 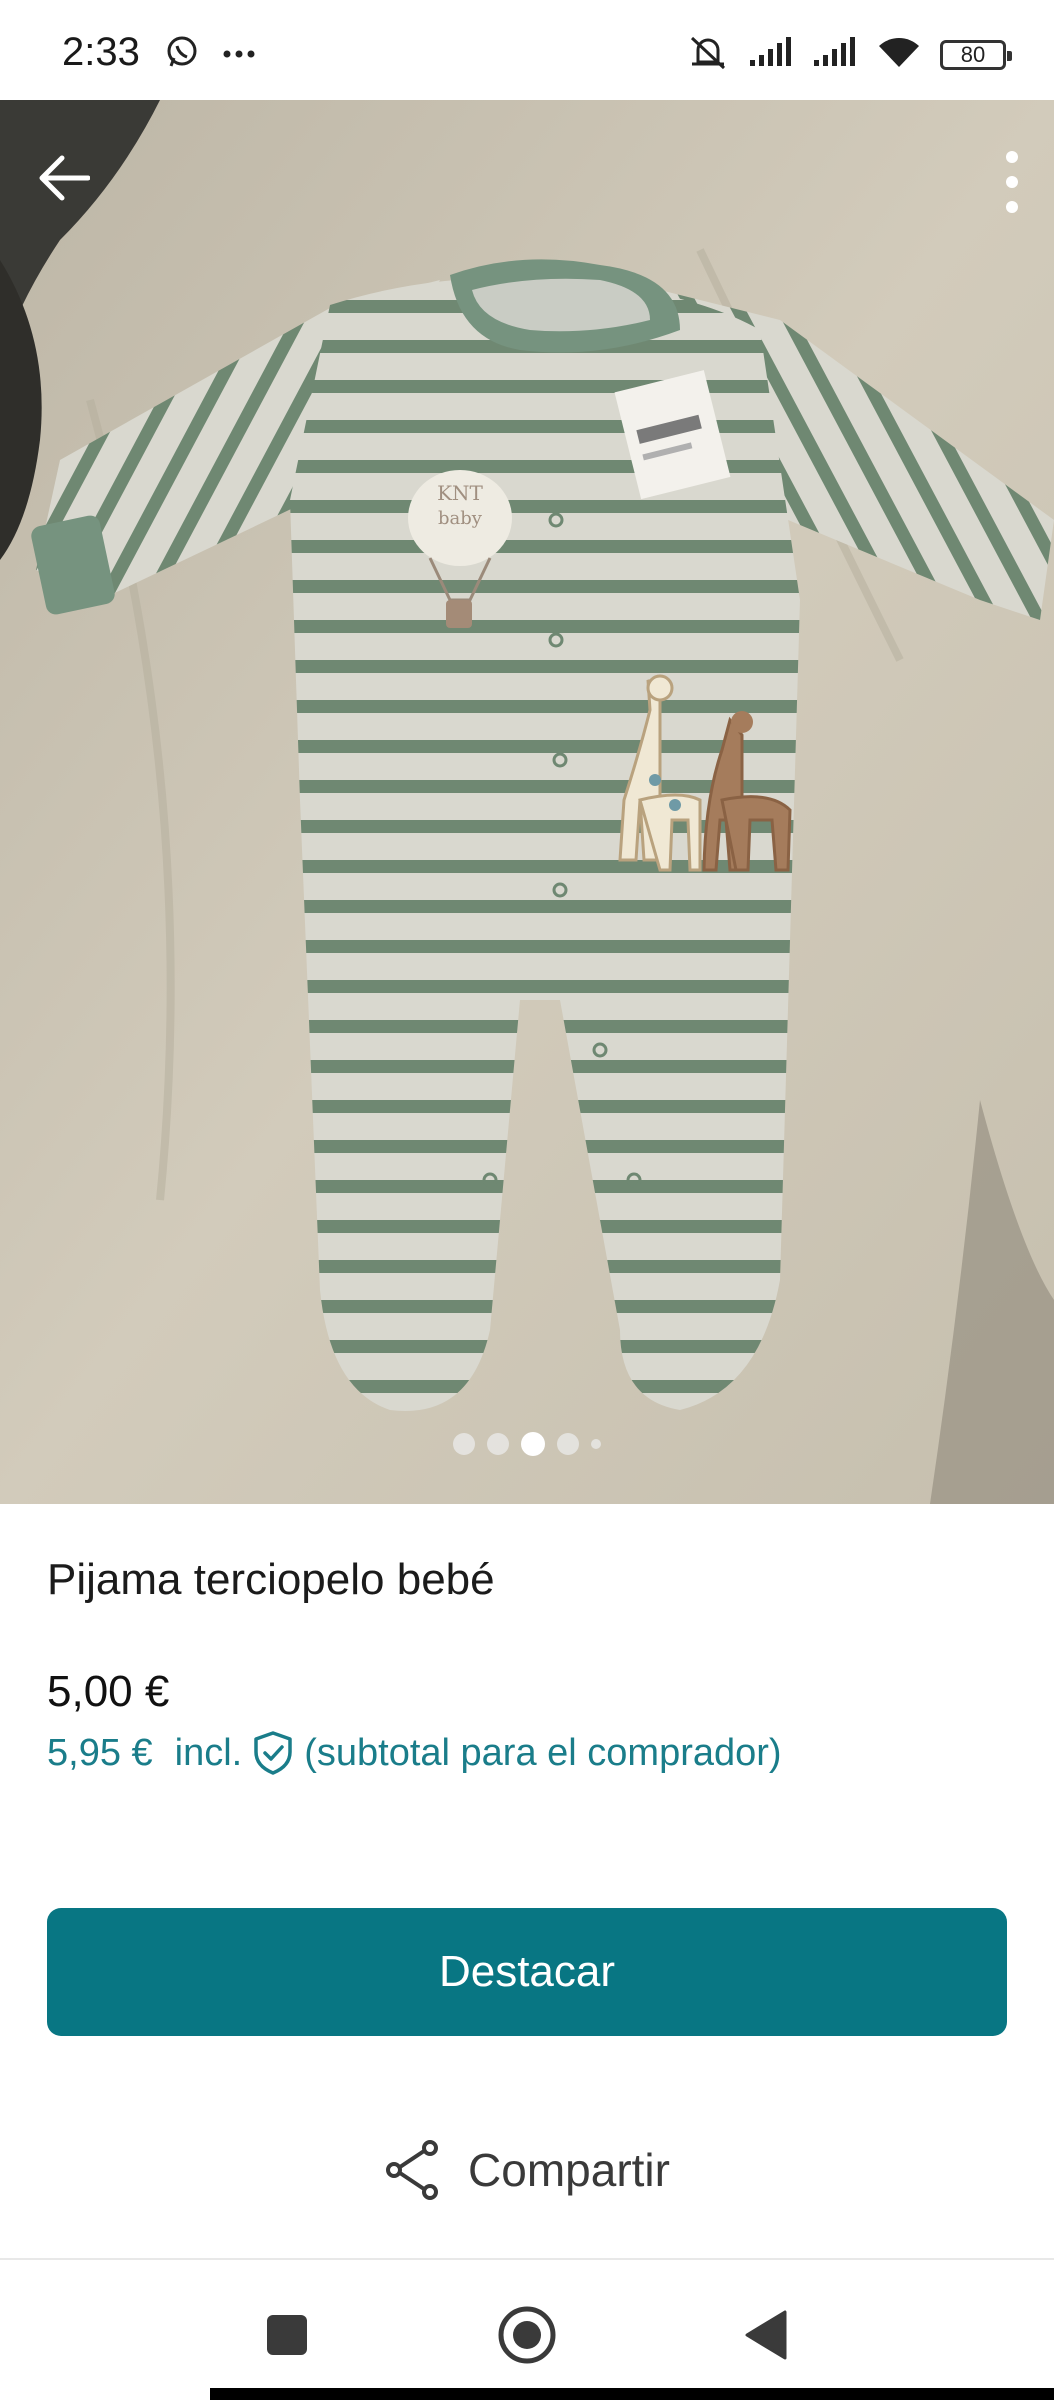 What do you see at coordinates (108, 1691) in the screenshot?
I see `product-price: 5,00 €` at bounding box center [108, 1691].